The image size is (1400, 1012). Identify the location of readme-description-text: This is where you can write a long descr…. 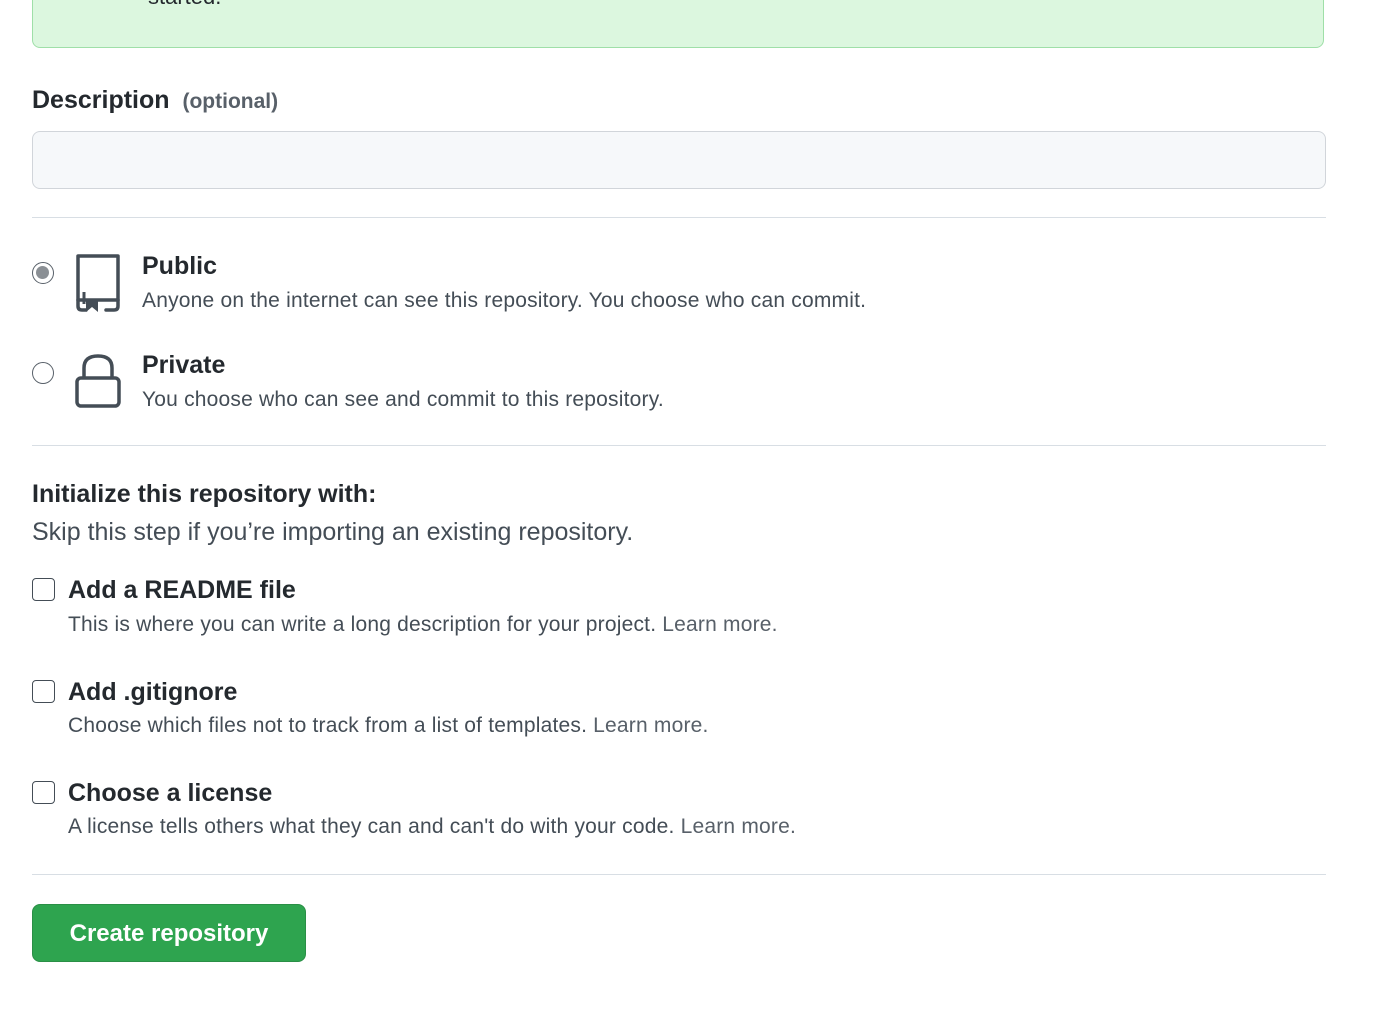
(362, 624).